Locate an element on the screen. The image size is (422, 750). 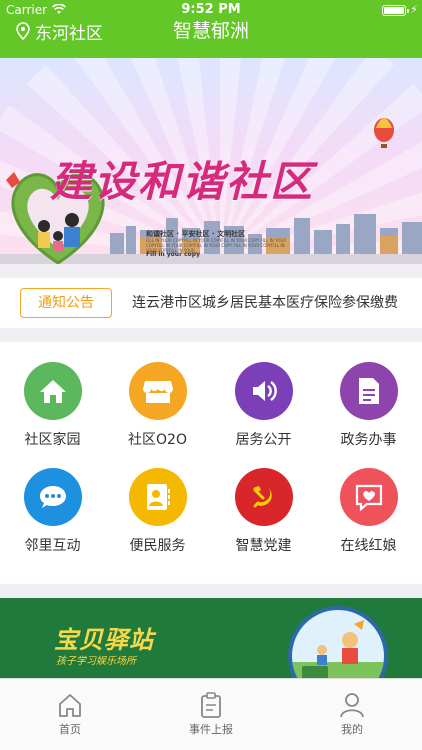
status-bar: Carrier 9:52 PM ⚡ is located at coordinates (211, 10).